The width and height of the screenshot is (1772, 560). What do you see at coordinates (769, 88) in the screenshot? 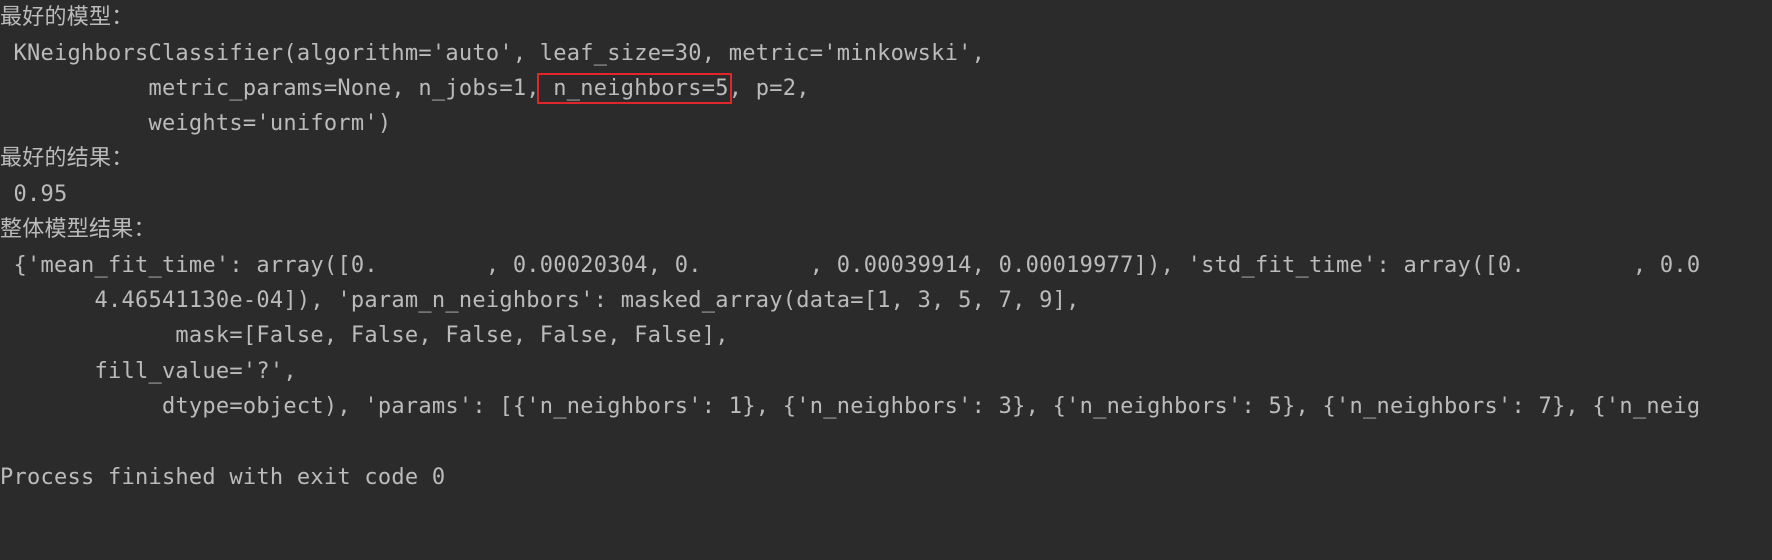
I see `console-line-text: , p=2,` at bounding box center [769, 88].